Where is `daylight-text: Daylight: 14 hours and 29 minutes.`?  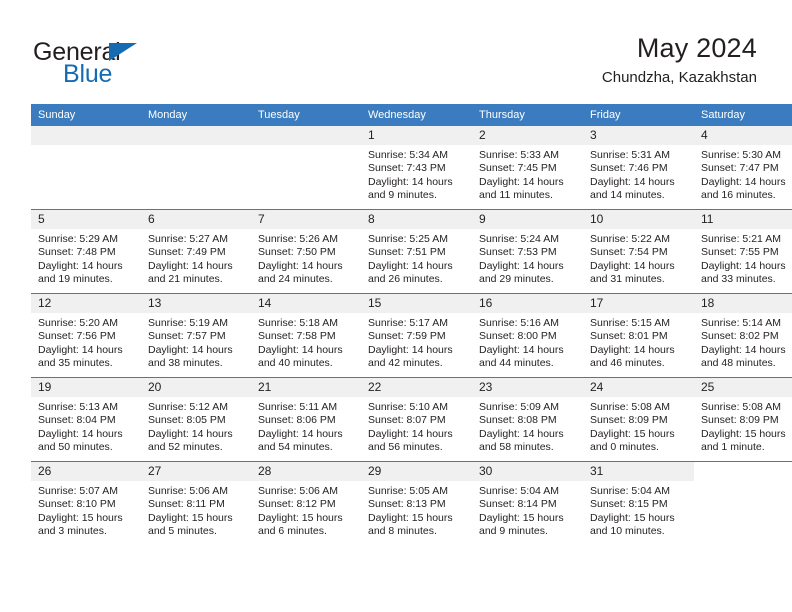 daylight-text: Daylight: 14 hours and 29 minutes. is located at coordinates (521, 272).